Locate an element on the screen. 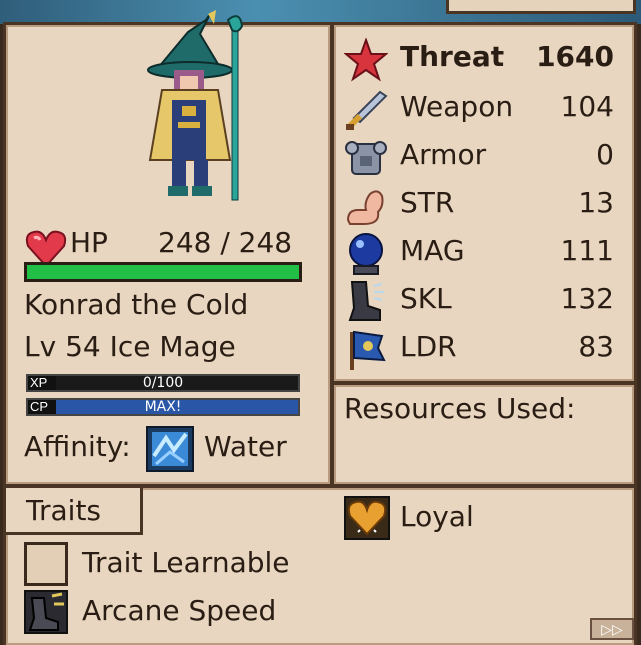 Image resolution: width=641 pixels, height=645 pixels. boot-icon is located at coordinates (366, 301).